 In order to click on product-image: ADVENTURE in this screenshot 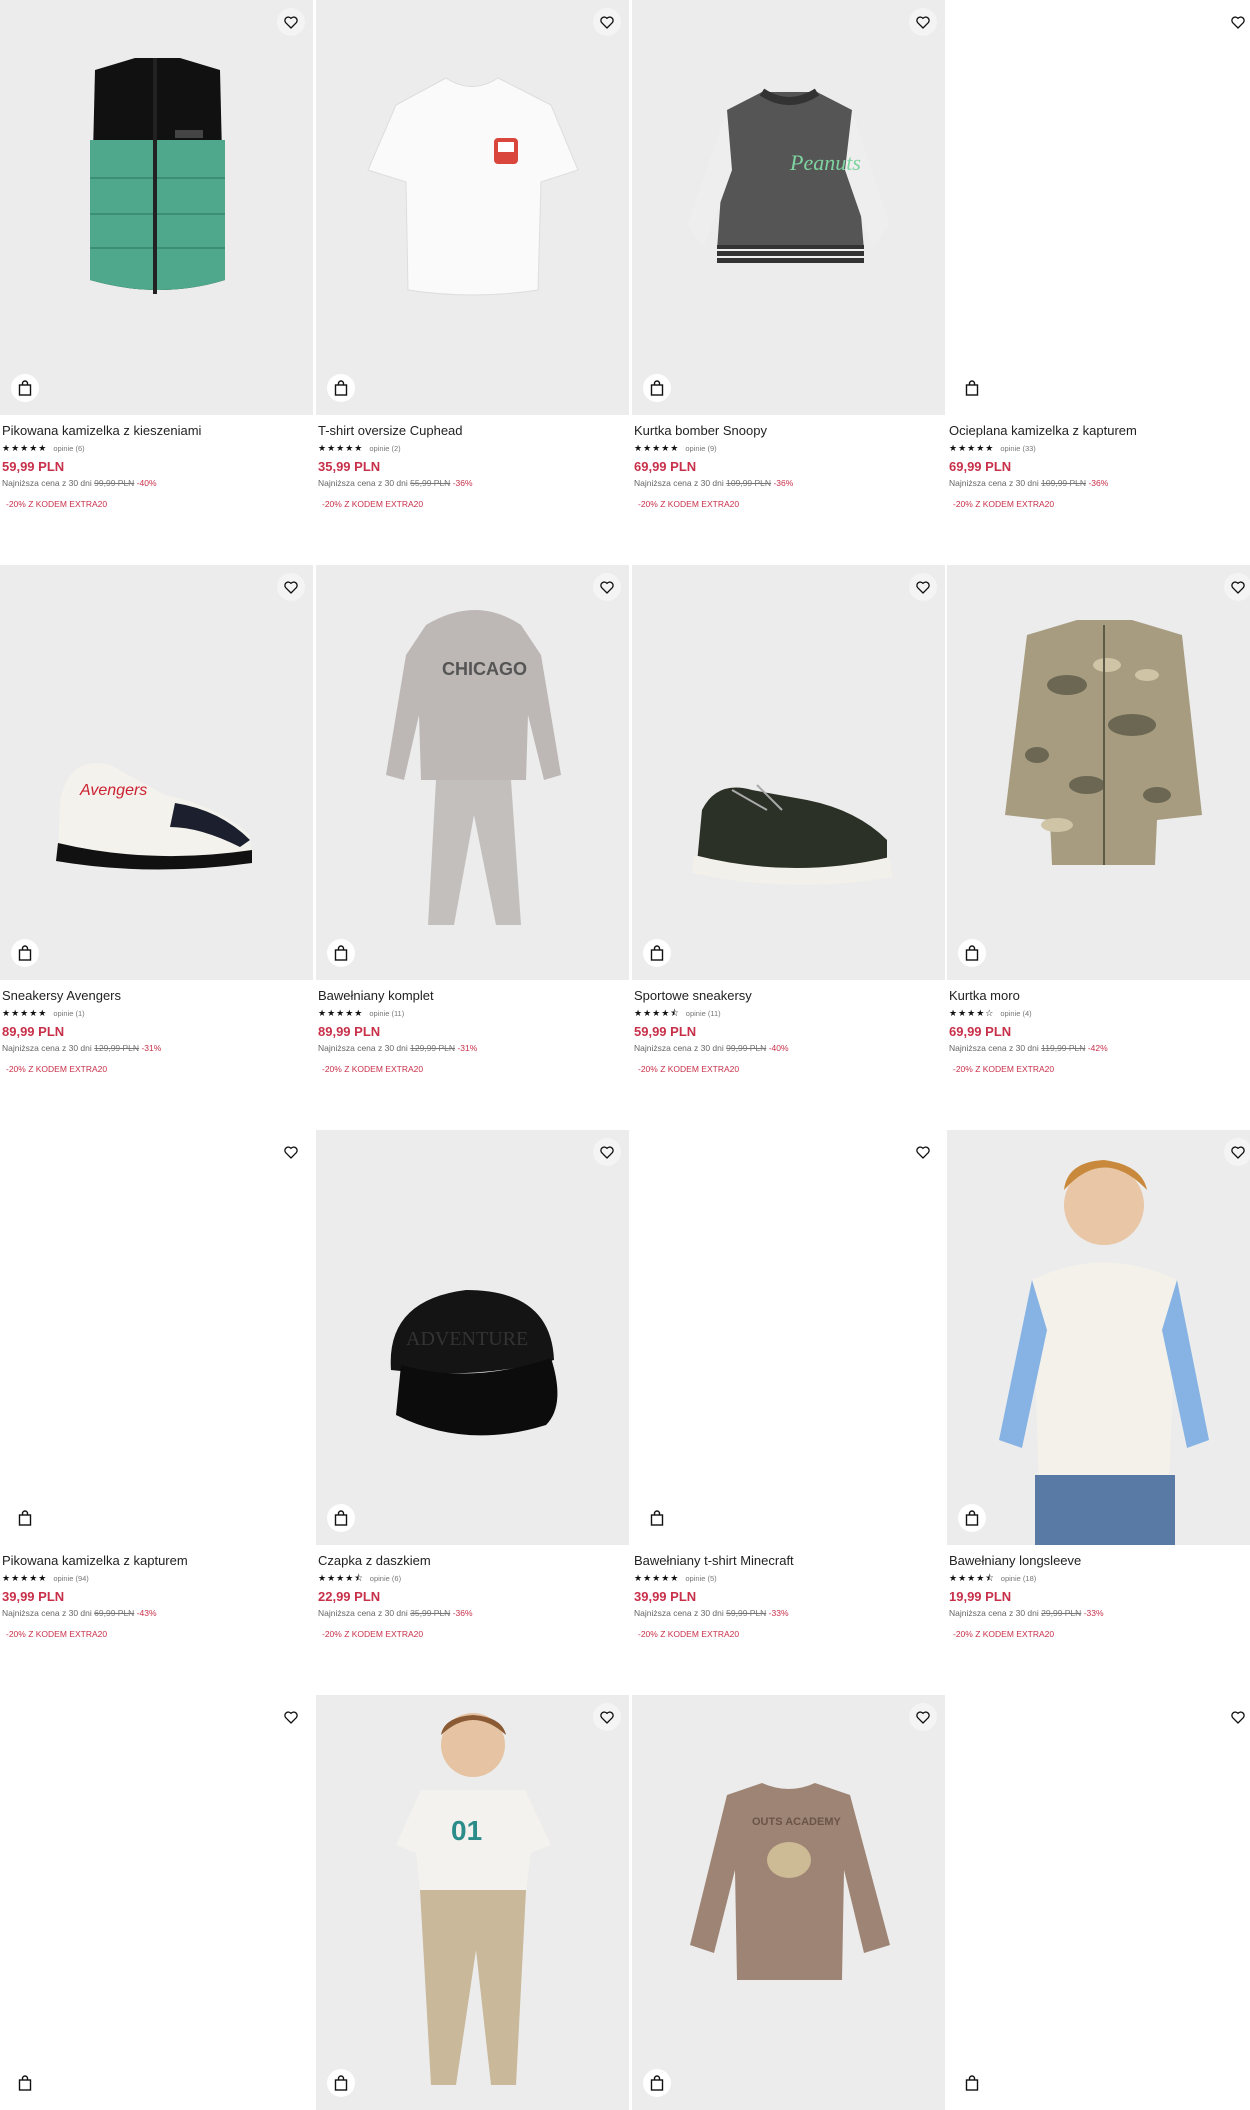, I will do `click(472, 1337)`.